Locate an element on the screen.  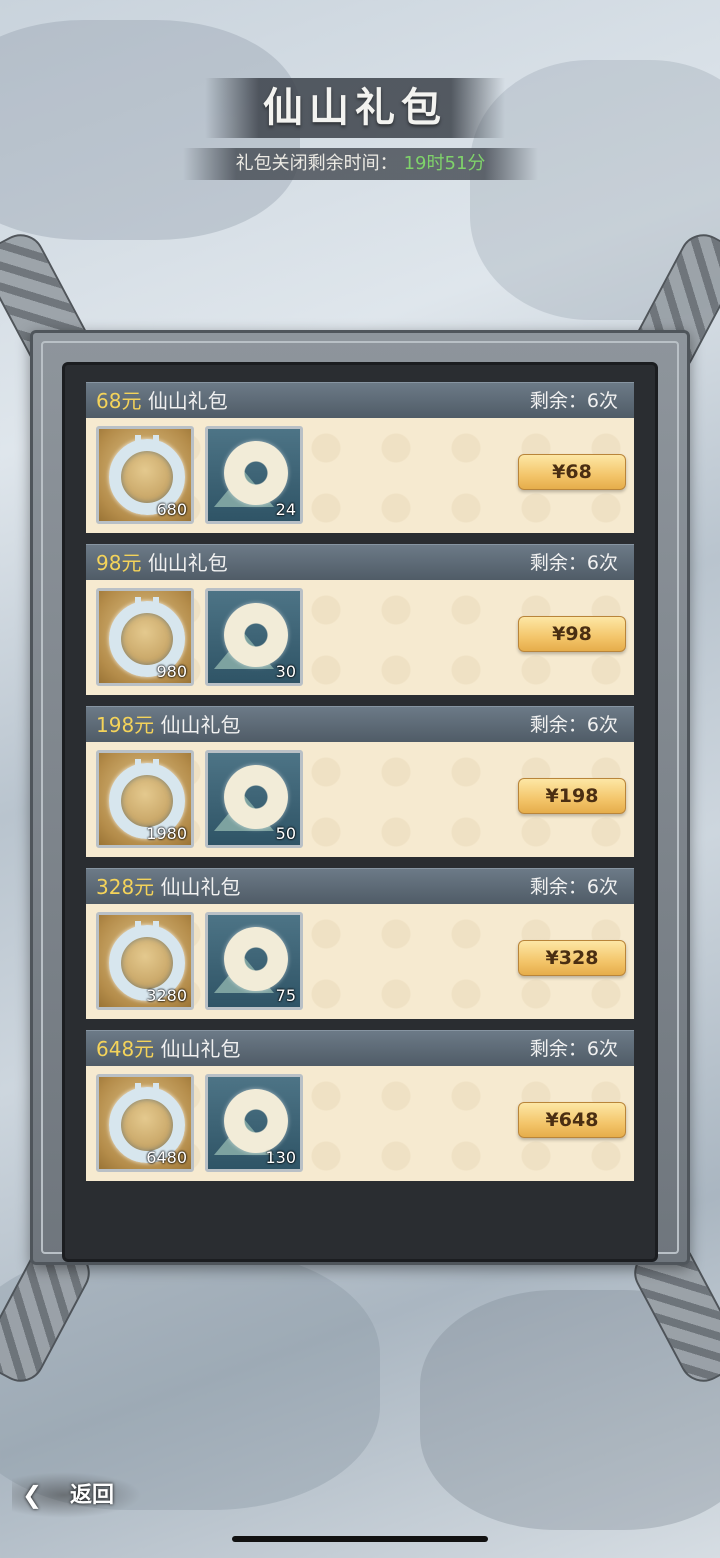
reward-item-ring: 980 is located at coordinates (145, 637).